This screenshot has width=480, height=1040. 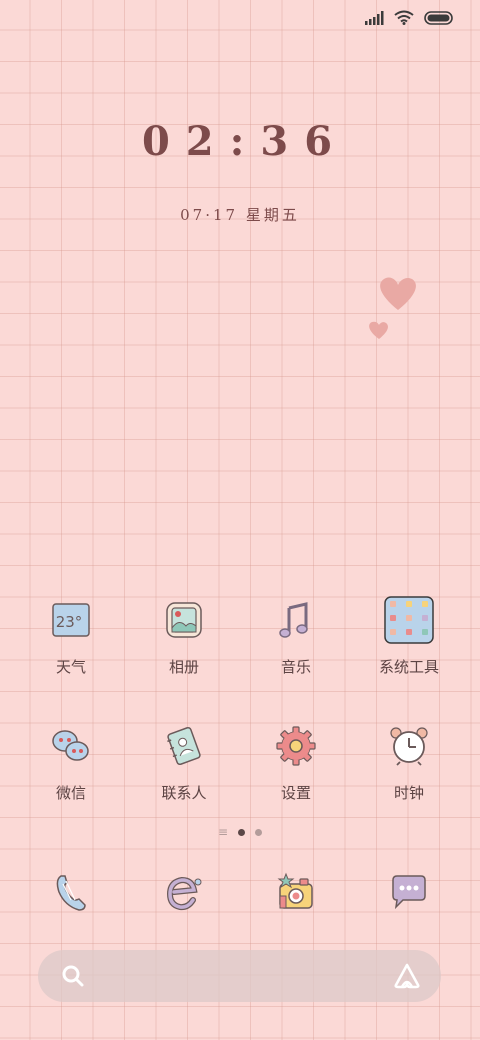 What do you see at coordinates (239, 976) in the screenshot?
I see `search-bar` at bounding box center [239, 976].